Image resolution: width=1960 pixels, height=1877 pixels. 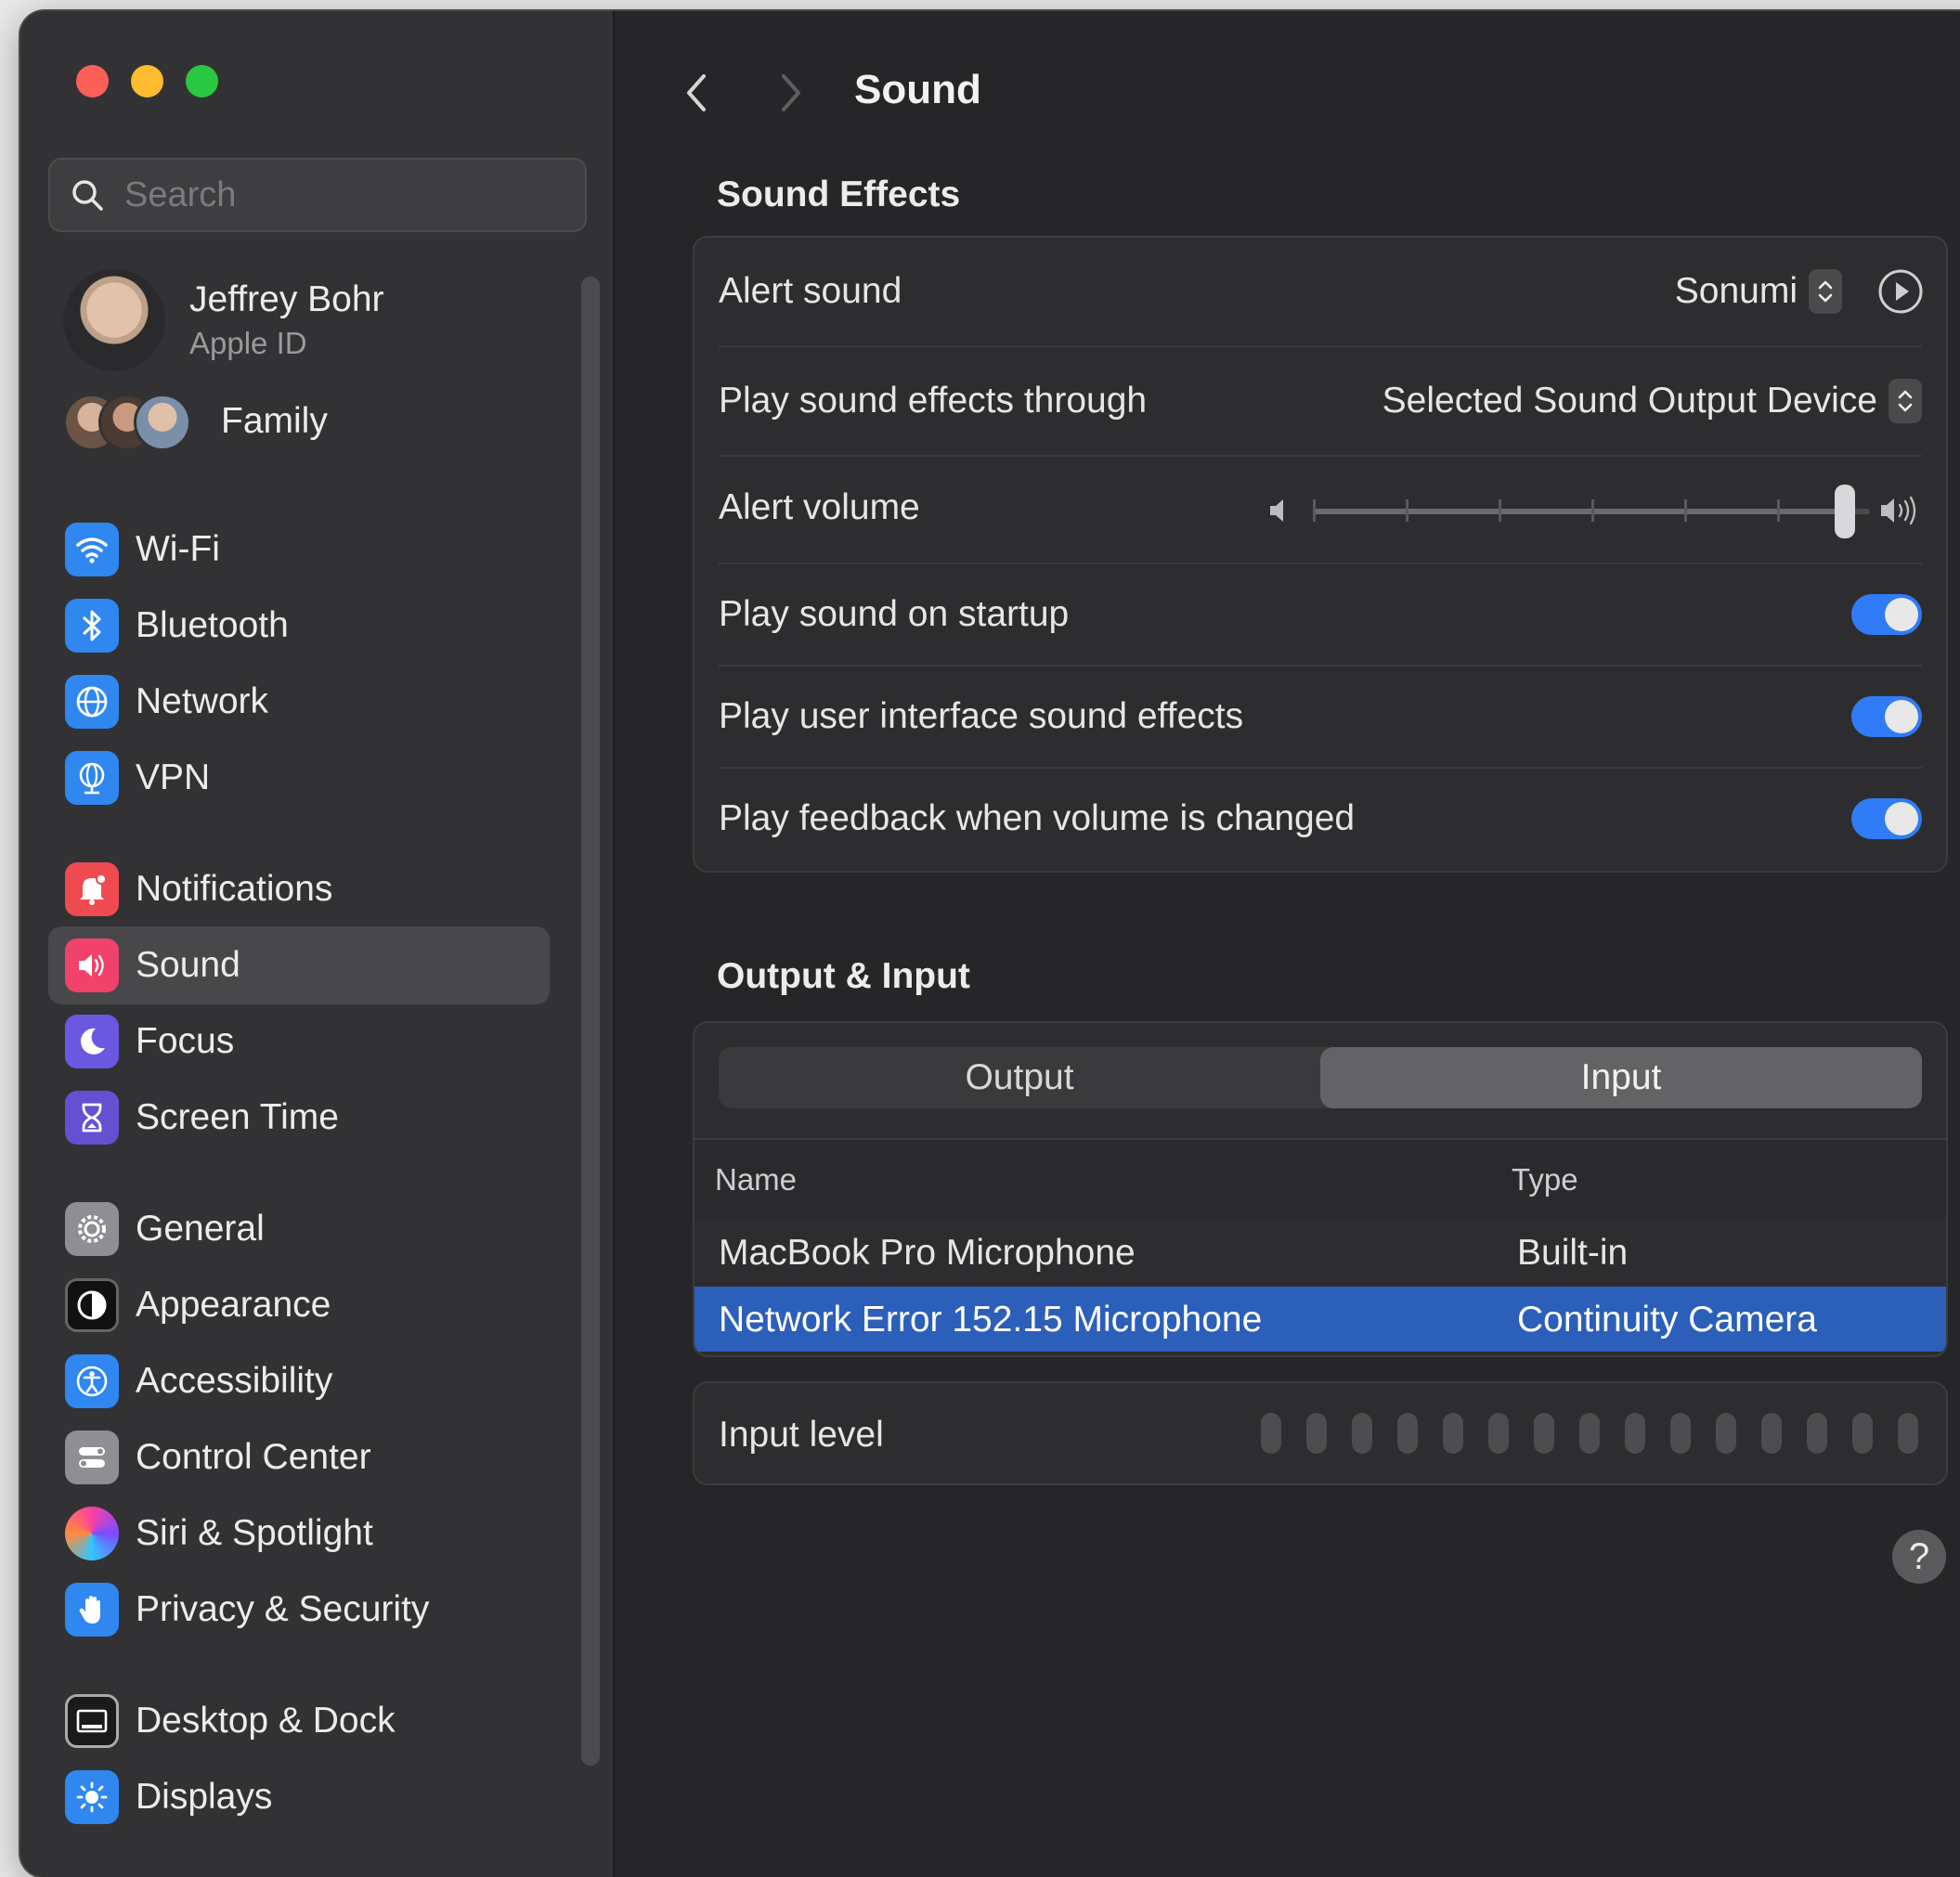 I want to click on sidebar-item-siri-spotlight: Siri & Spotlight, so click(x=299, y=1534).